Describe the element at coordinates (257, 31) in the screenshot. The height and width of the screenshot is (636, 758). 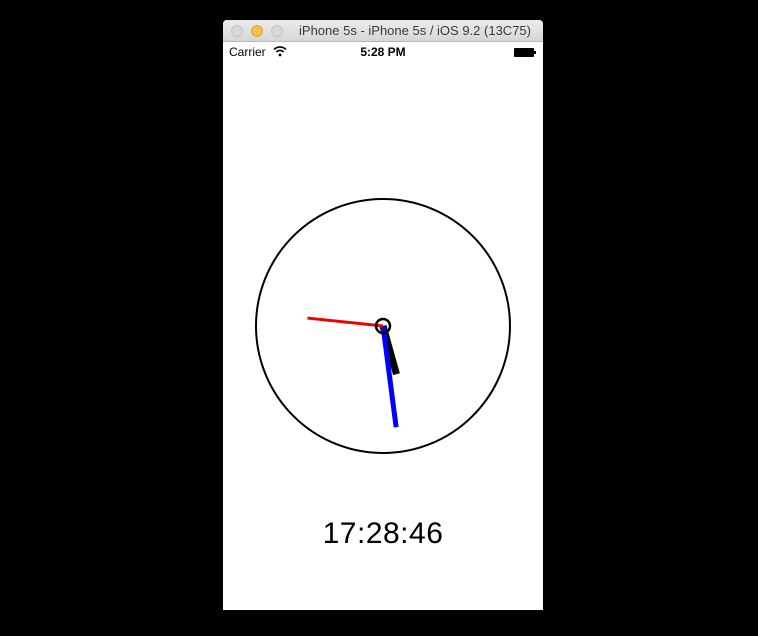
I see `minimize-window-button` at that location.